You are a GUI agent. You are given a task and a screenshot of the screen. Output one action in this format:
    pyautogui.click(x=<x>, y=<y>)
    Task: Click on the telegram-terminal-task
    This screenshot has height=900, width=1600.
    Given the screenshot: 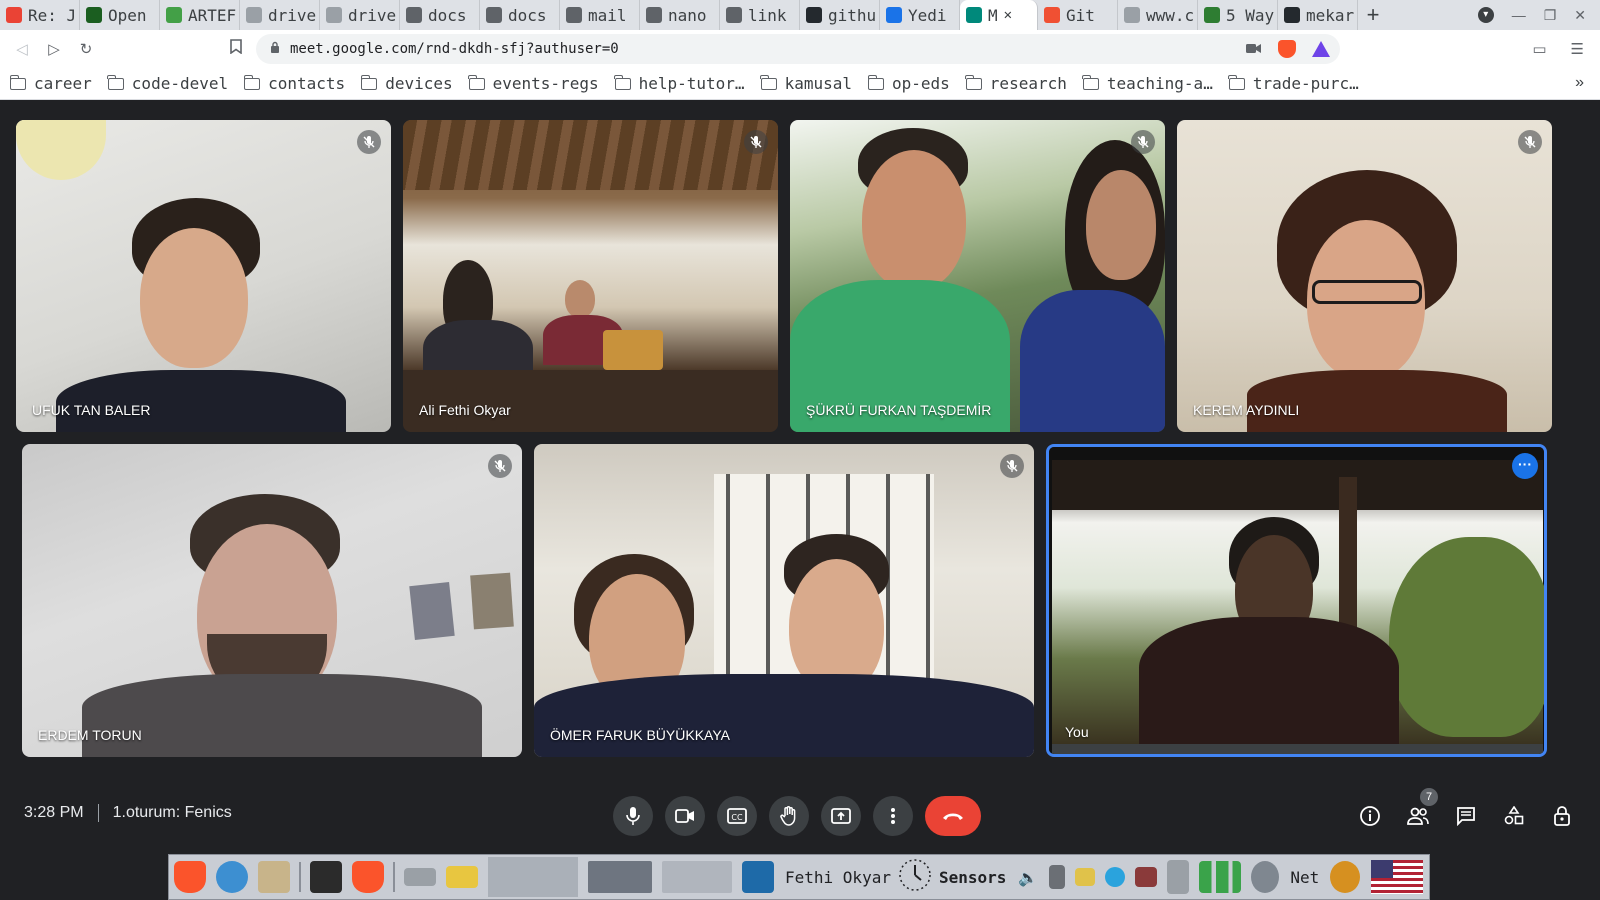 What is the action you would take?
    pyautogui.click(x=620, y=877)
    